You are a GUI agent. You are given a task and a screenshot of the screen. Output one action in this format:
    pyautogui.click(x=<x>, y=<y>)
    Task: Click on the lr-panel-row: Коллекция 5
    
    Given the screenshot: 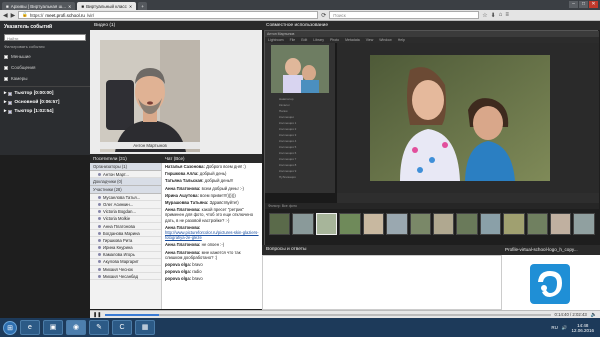 What is the action you would take?
    pyautogui.click(x=300, y=147)
    